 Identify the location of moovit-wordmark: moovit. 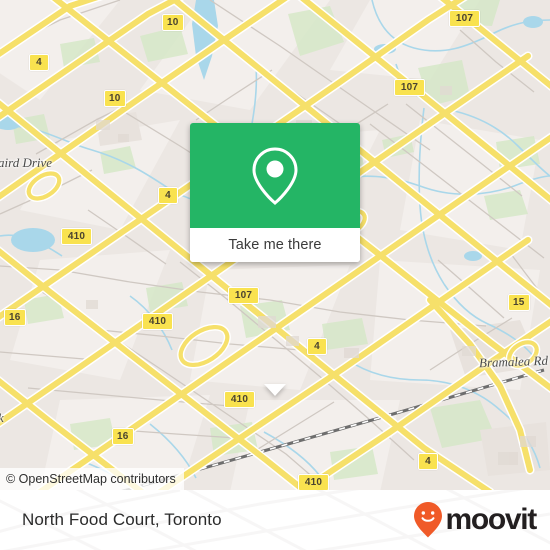
(491, 519).